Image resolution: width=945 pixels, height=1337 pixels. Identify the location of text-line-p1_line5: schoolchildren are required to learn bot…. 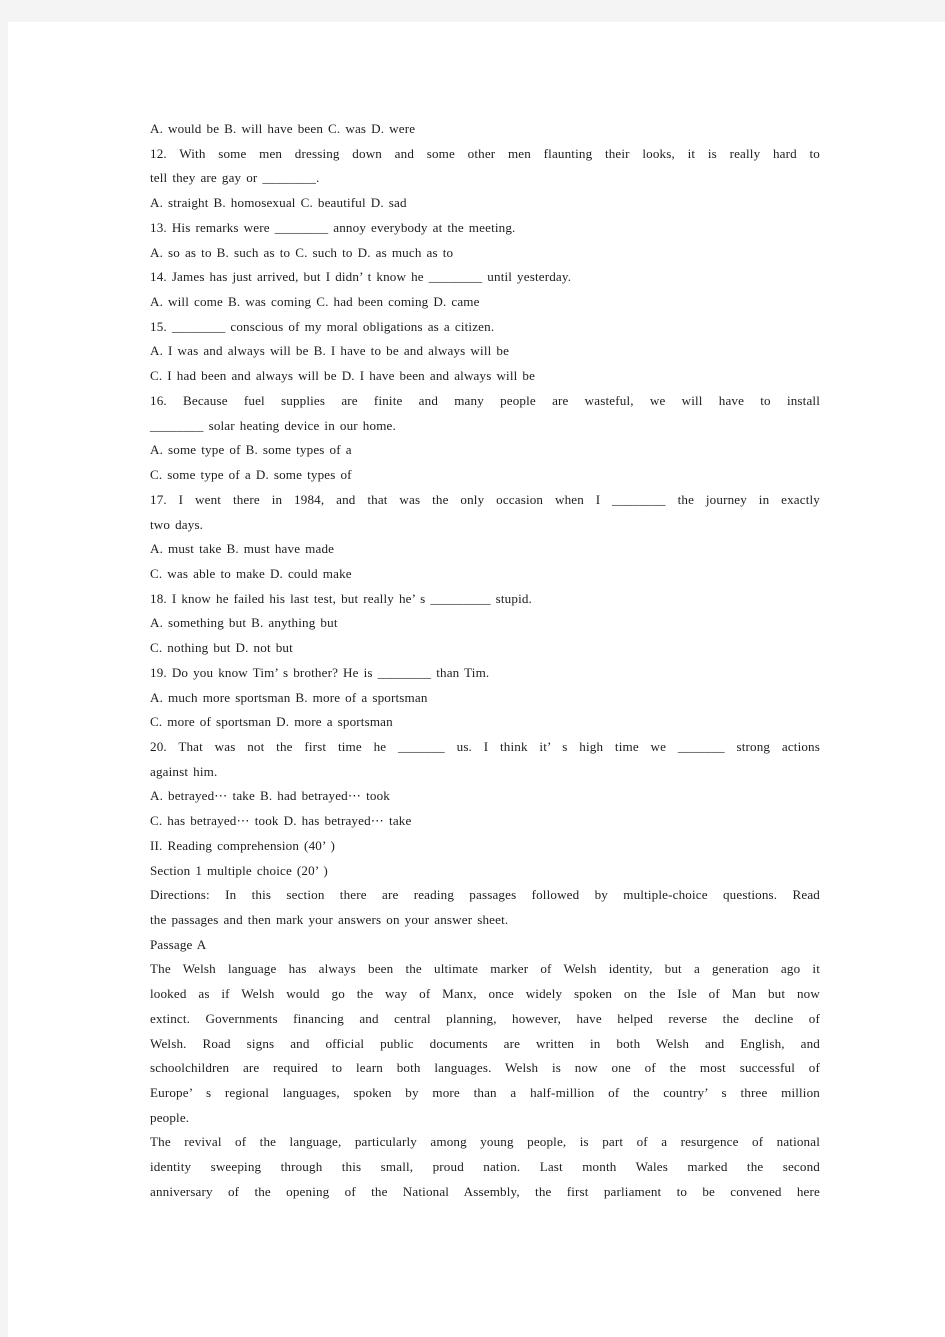
(485, 1068).